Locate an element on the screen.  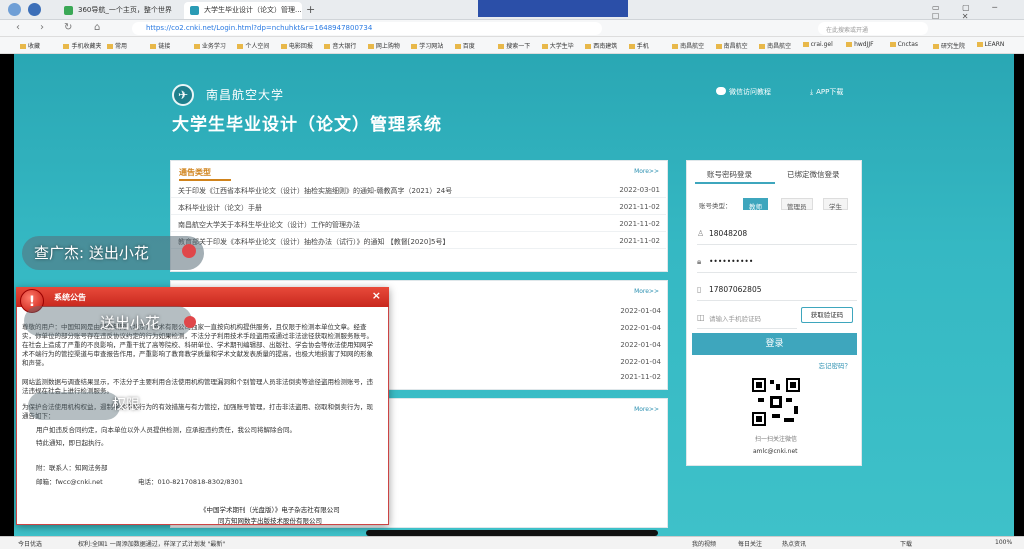
tab-360-nav: 360导航_一个主页，整个世界 is located at coordinates (120, 10).